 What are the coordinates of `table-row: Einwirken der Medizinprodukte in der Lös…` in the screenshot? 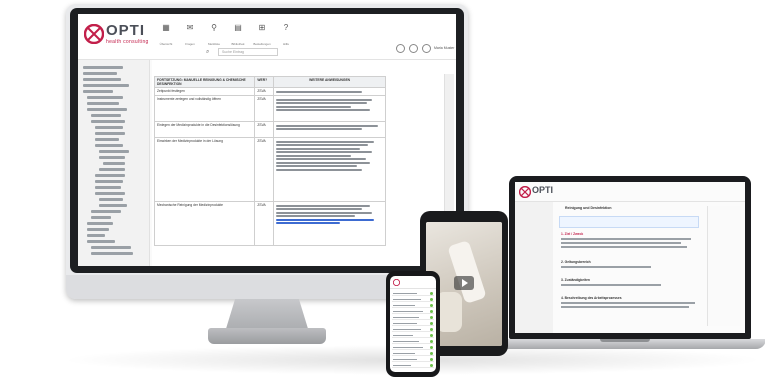 It's located at (269, 170).